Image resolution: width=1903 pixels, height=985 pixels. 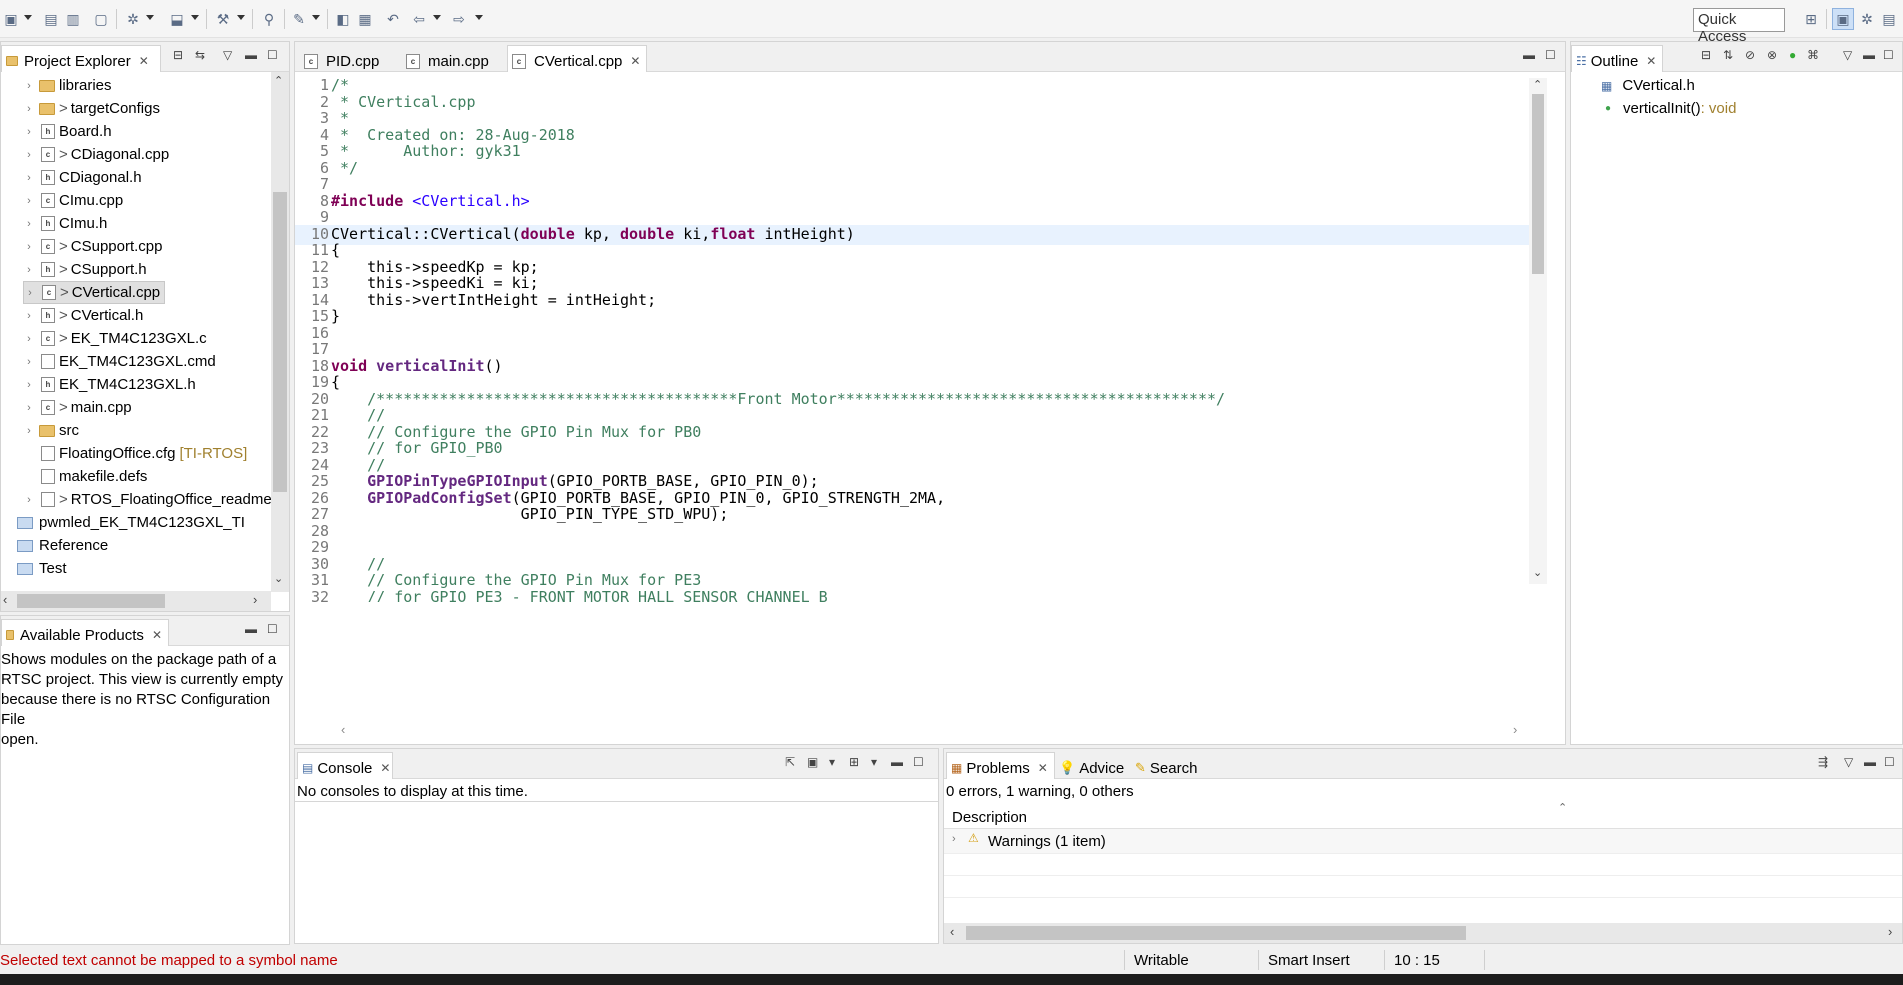 What do you see at coordinates (41, 568) in the screenshot?
I see `project-item: Test` at bounding box center [41, 568].